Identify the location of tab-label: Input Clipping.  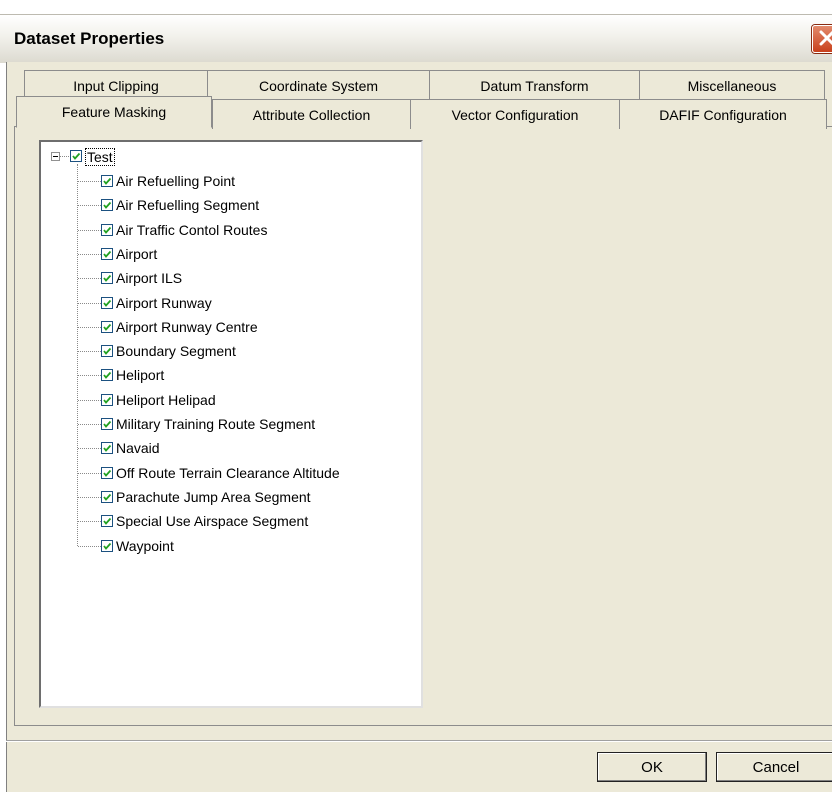
(116, 85).